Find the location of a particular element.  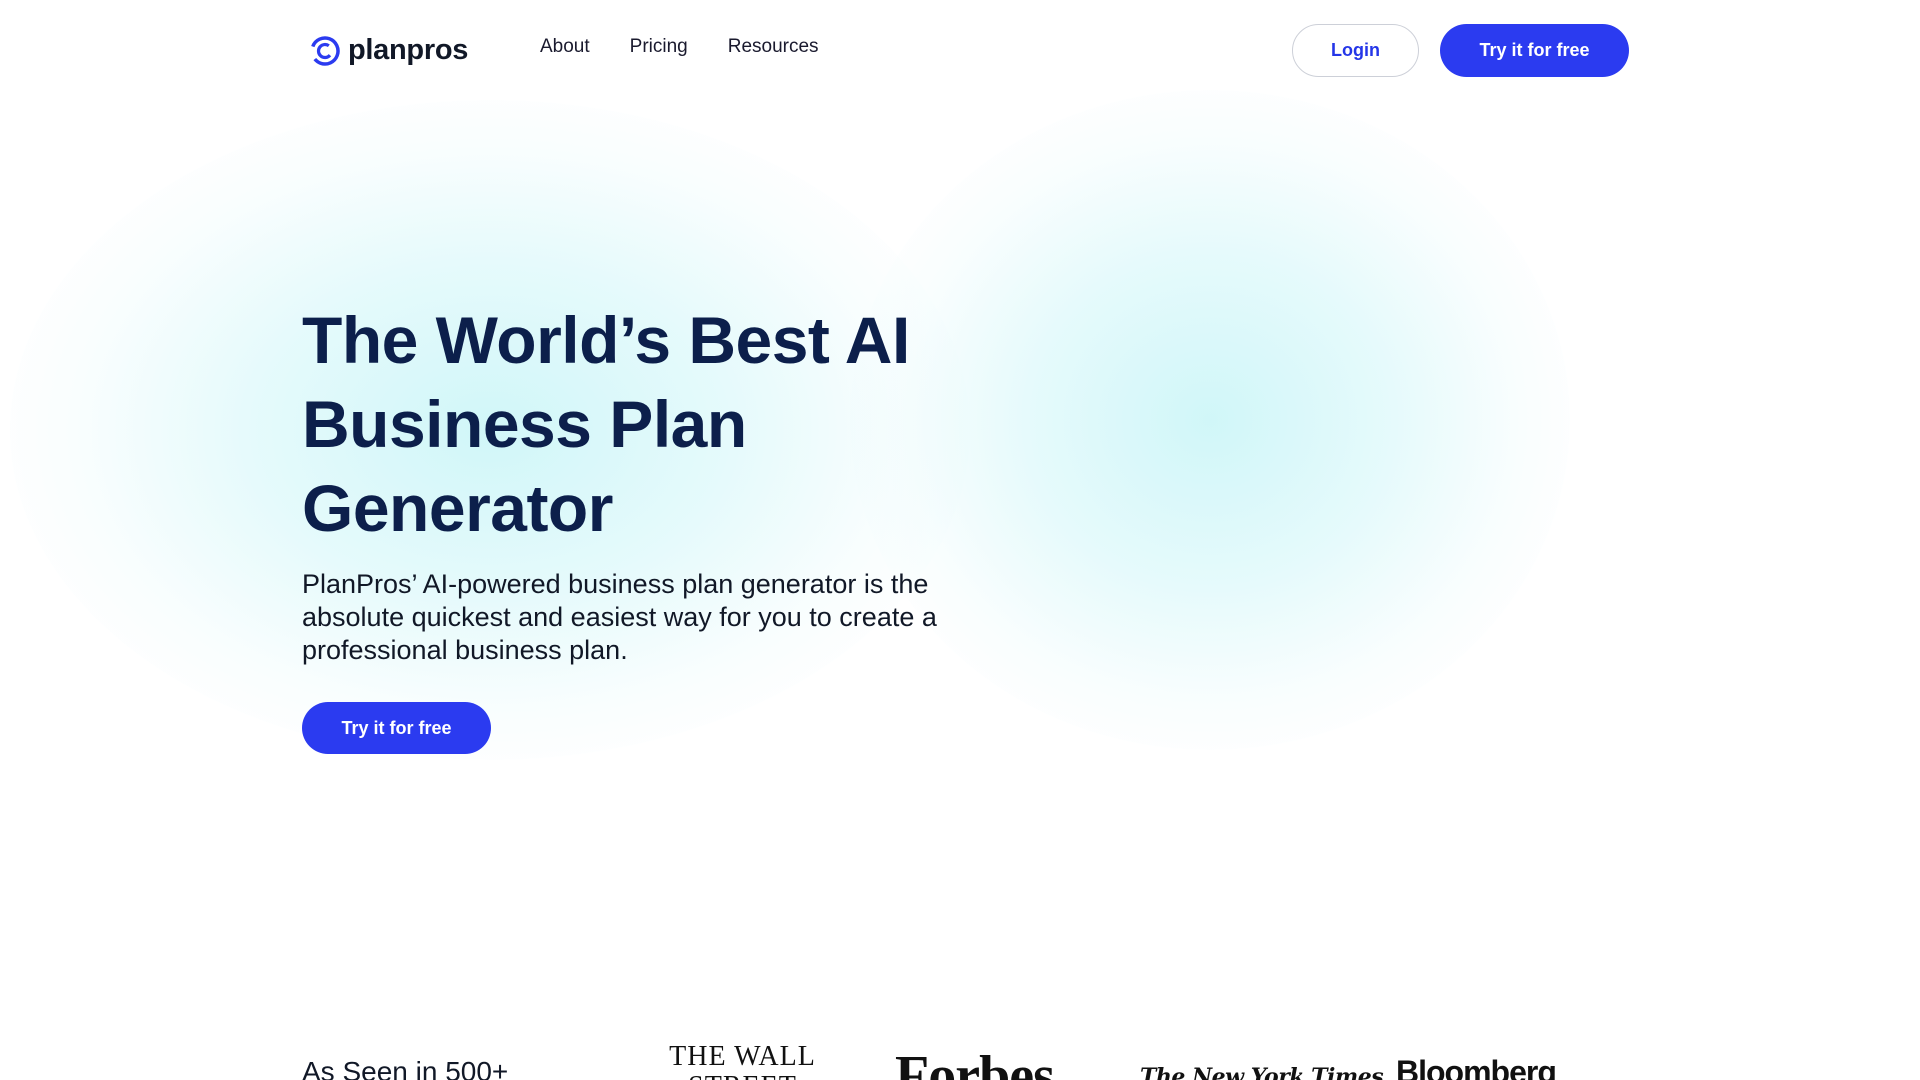

hero-title-line-1: The World’s Best AI is located at coordinates (606, 340).